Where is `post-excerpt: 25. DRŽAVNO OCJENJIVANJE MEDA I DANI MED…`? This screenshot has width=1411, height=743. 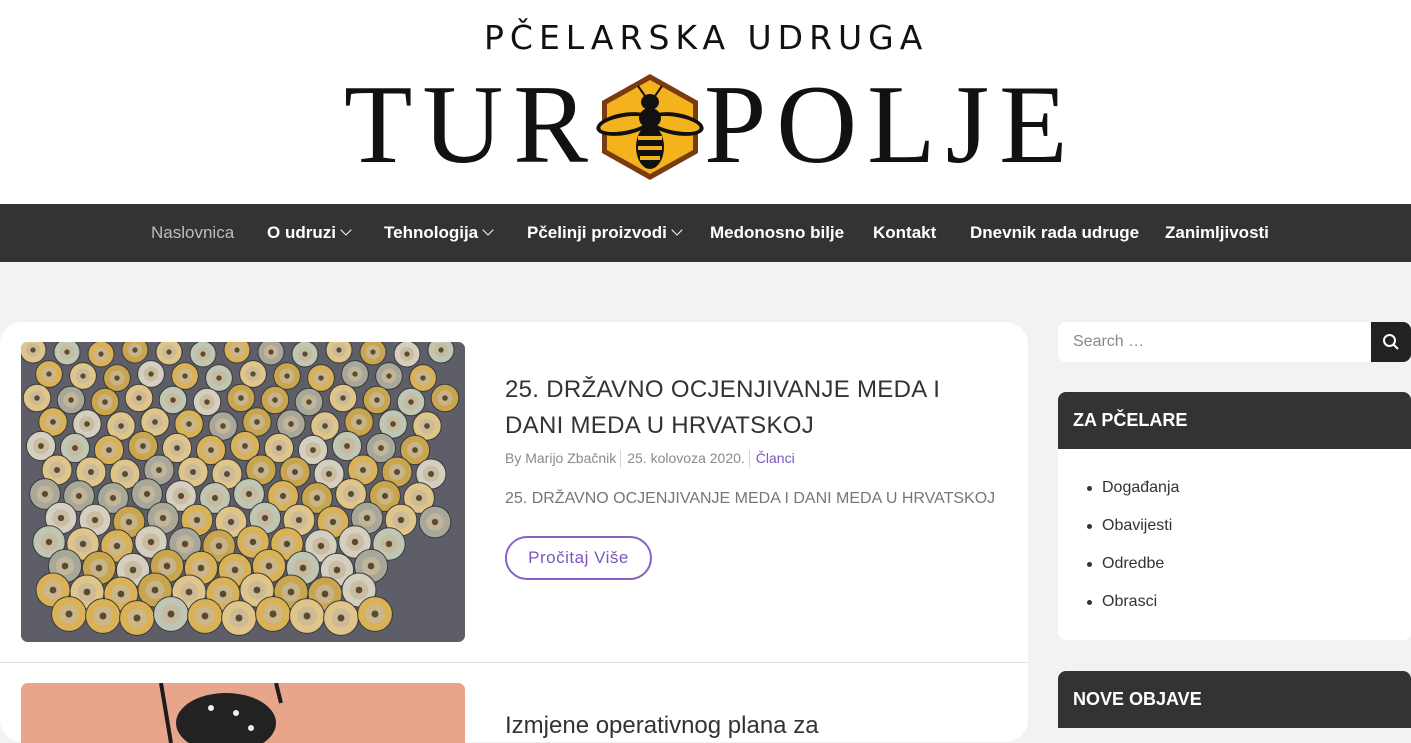 post-excerpt: 25. DRŽAVNO OCJENJIVANJE MEDA I DANI MED… is located at coordinates (750, 498).